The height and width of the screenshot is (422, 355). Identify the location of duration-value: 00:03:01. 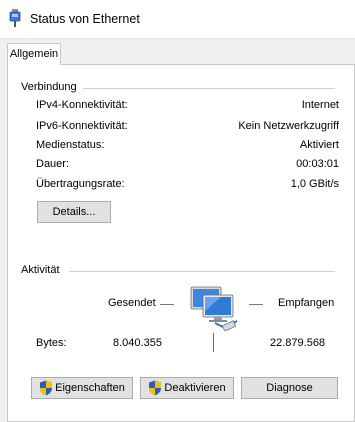
(317, 164).